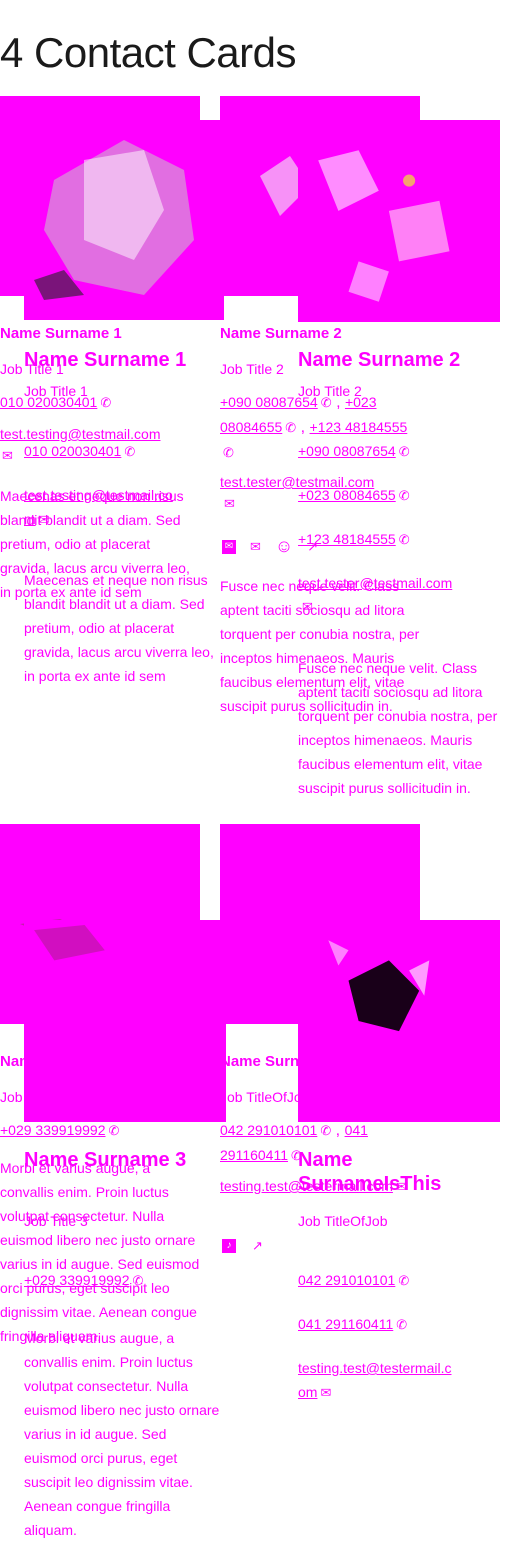 This screenshot has height=1542, width=524. What do you see at coordinates (399, 221) in the screenshot?
I see `card-2-photo-front` at bounding box center [399, 221].